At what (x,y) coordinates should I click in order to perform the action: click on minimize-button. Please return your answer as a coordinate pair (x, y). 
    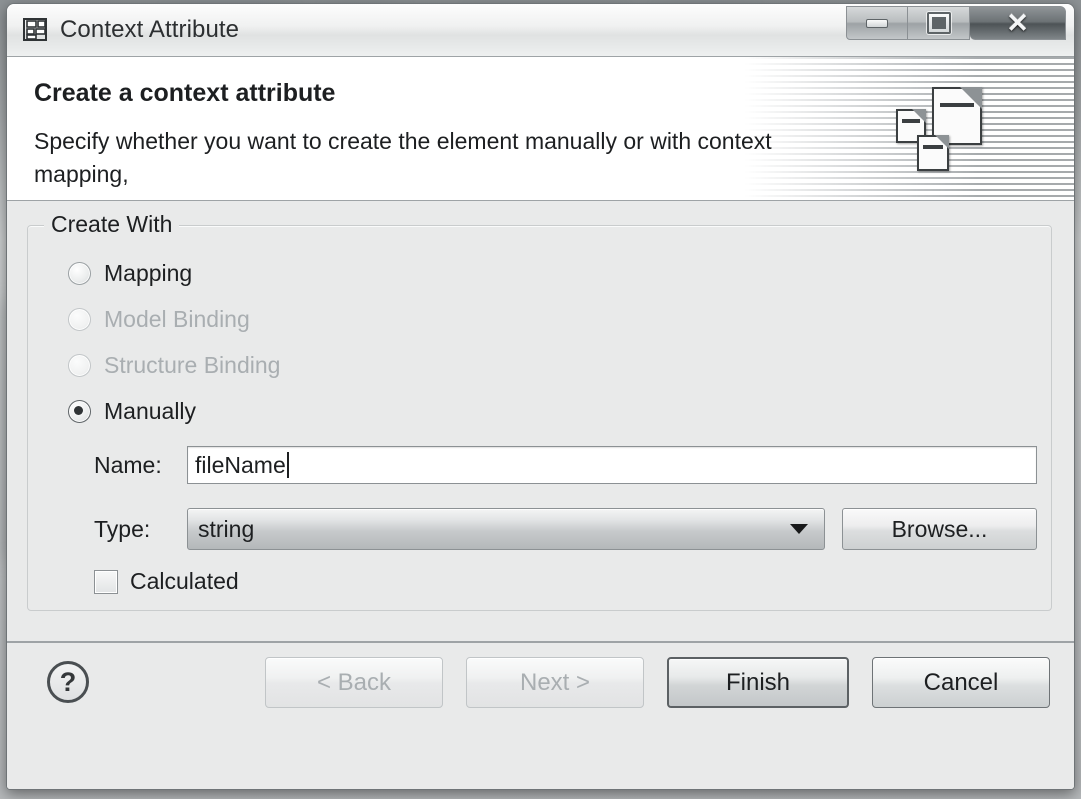
    Looking at the image, I should click on (877, 23).